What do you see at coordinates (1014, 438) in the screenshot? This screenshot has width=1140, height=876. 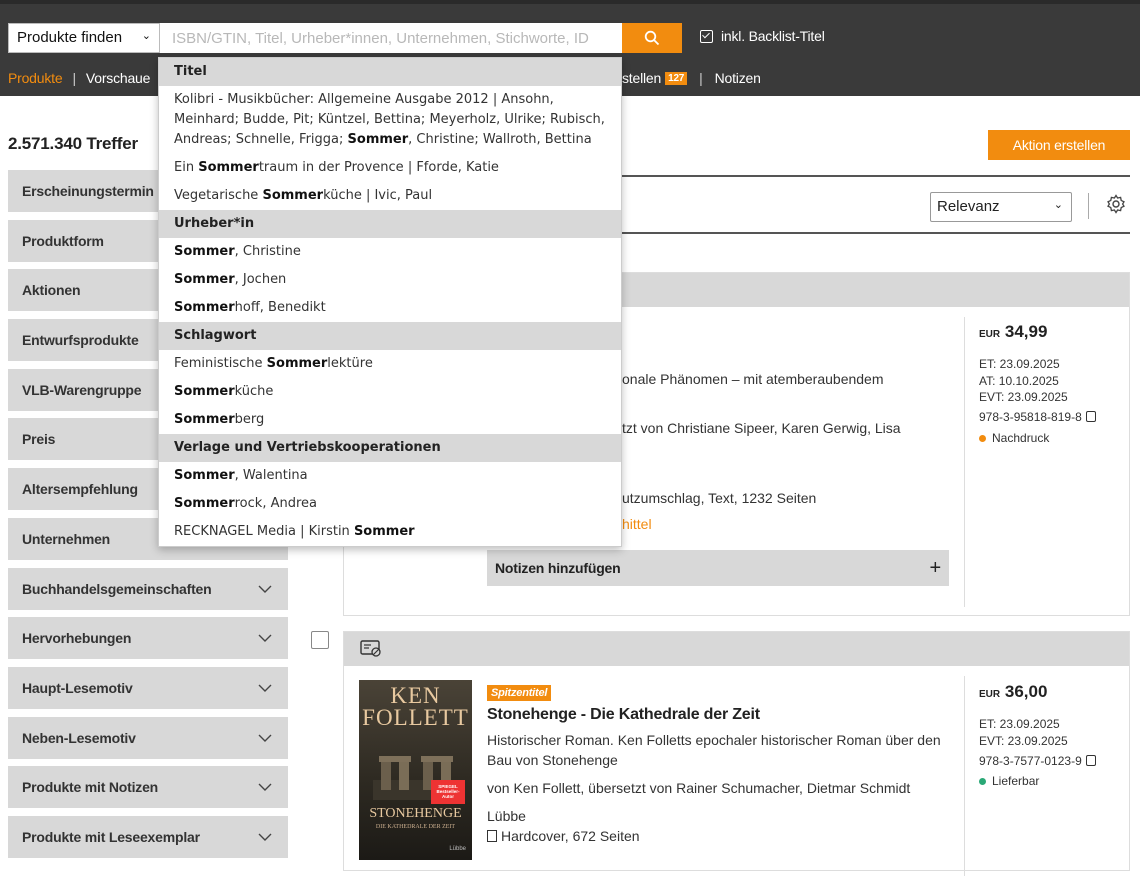 I see `availability-status: Nachdruck` at bounding box center [1014, 438].